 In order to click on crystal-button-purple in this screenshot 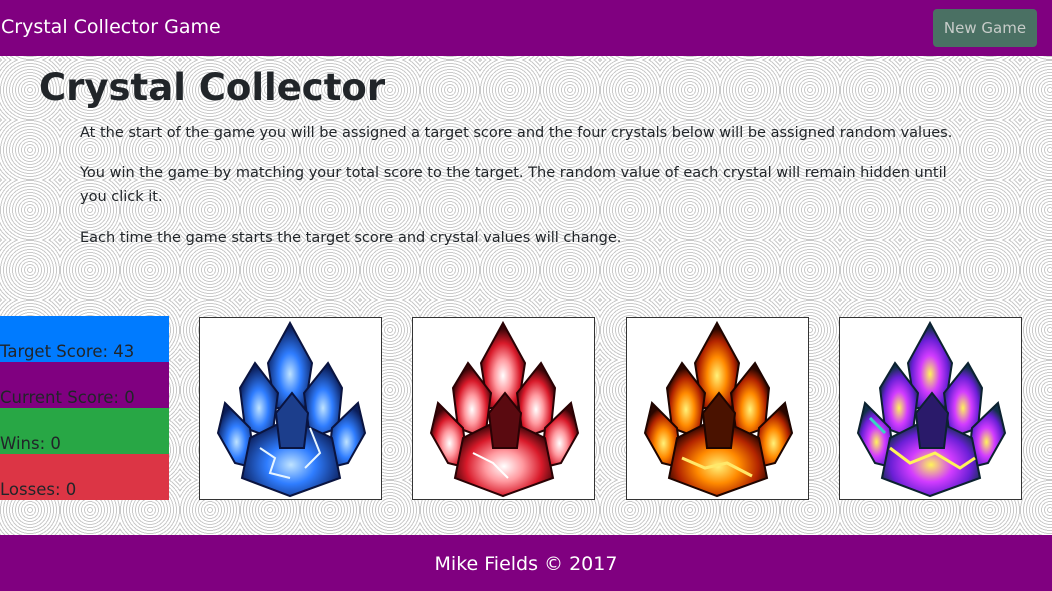, I will do `click(930, 408)`.